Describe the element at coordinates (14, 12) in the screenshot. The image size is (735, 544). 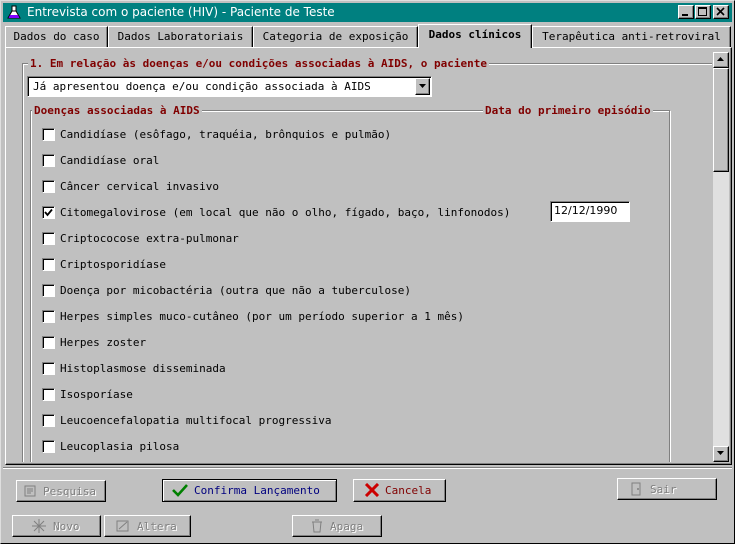
I see `flask-icon` at that location.